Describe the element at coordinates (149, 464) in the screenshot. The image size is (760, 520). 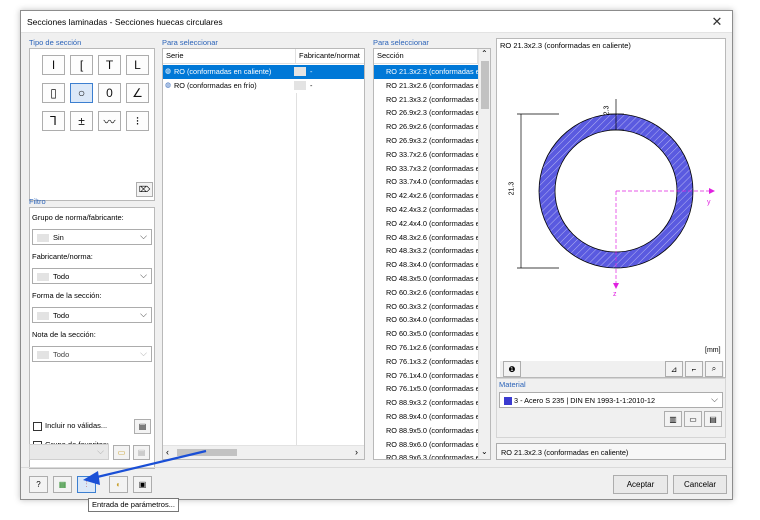
I see `arrow-shaft` at that location.